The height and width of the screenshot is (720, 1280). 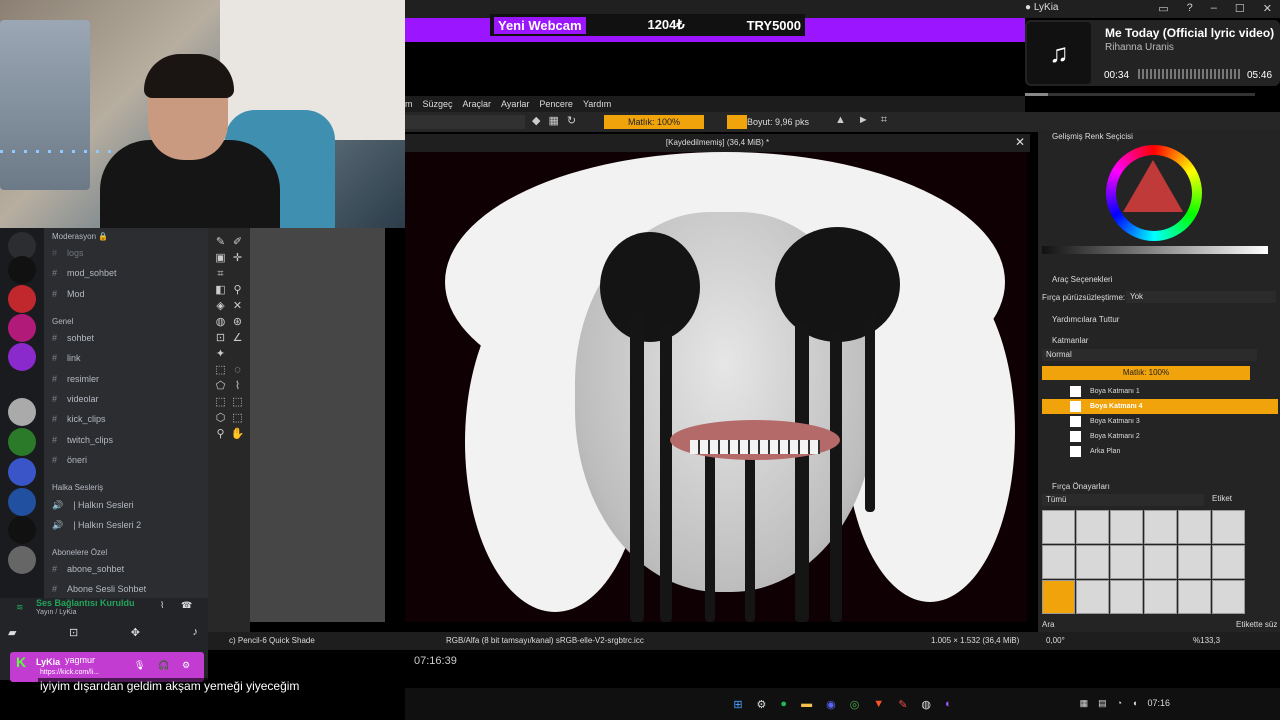 What do you see at coordinates (48, 662) in the screenshot?
I see `user-name: LyKia` at bounding box center [48, 662].